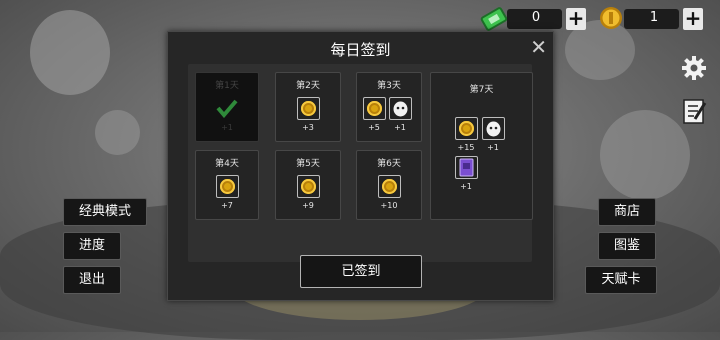 This screenshot has width=720, height=340. Describe the element at coordinates (693, 19) in the screenshot. I see `add-coin-button: +` at that location.